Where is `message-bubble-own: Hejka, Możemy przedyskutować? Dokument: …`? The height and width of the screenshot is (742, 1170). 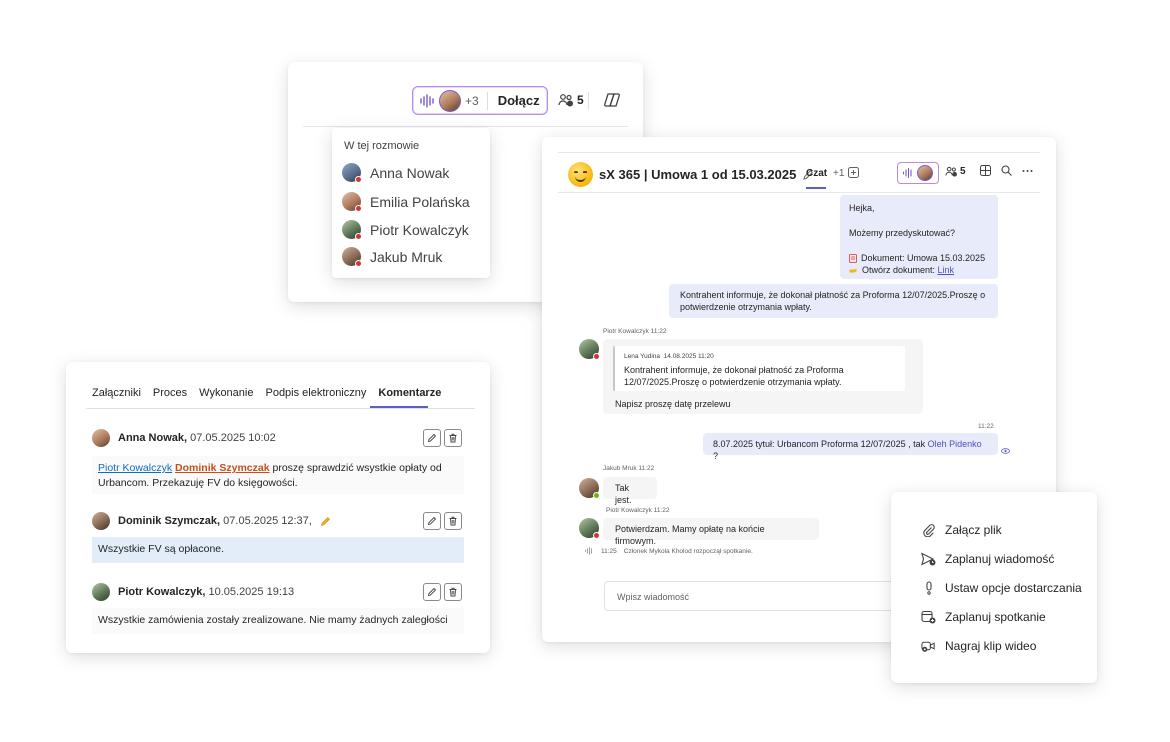 message-bubble-own: Hejka, Możemy przedyskutować? Dokument: … is located at coordinates (919, 237).